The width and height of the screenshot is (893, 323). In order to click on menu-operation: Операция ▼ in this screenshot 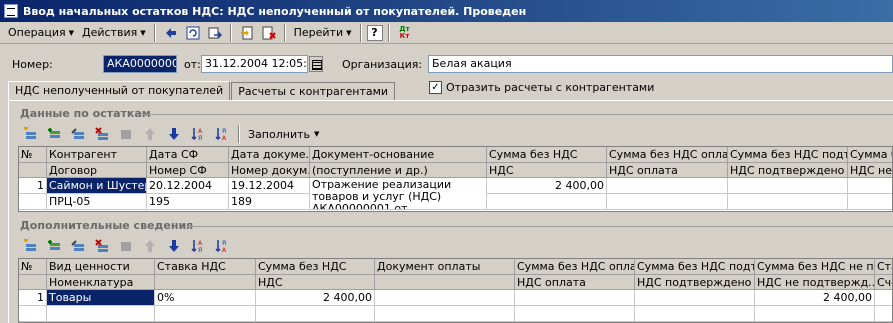, I will do `click(41, 33)`.